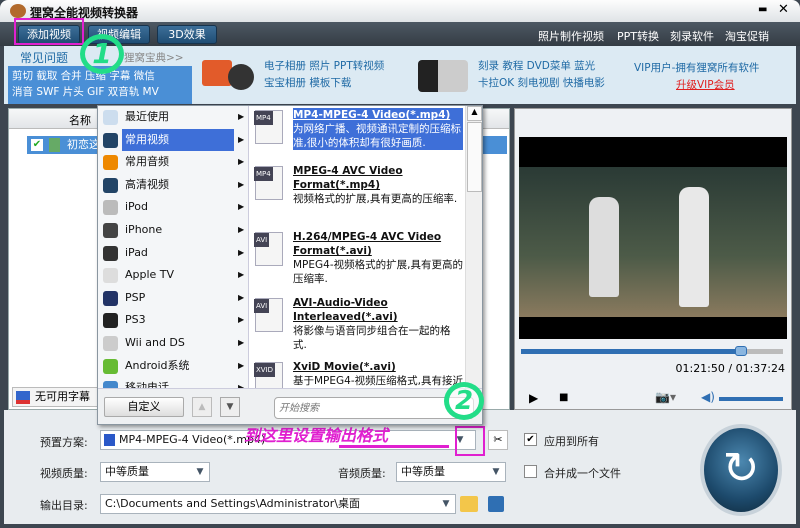 The width and height of the screenshot is (800, 528). Describe the element at coordinates (144, 407) in the screenshot. I see `custom-button: 自定义` at that location.